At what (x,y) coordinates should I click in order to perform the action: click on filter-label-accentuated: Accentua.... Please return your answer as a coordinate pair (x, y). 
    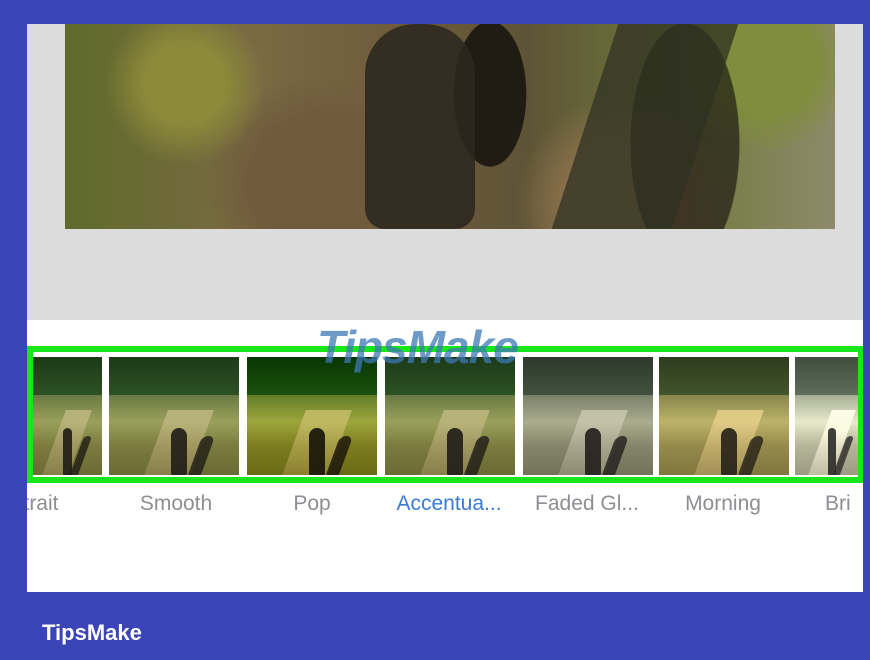
    Looking at the image, I should click on (449, 504).